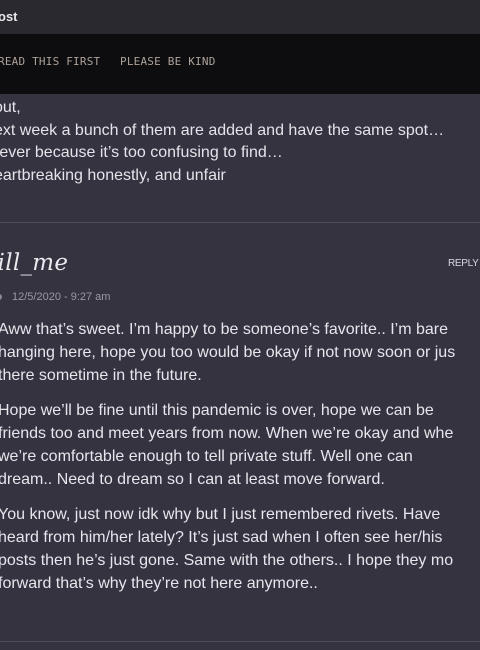  I want to click on comment-timestamp: 12/5/2020 - 9:27 am, so click(61, 297).